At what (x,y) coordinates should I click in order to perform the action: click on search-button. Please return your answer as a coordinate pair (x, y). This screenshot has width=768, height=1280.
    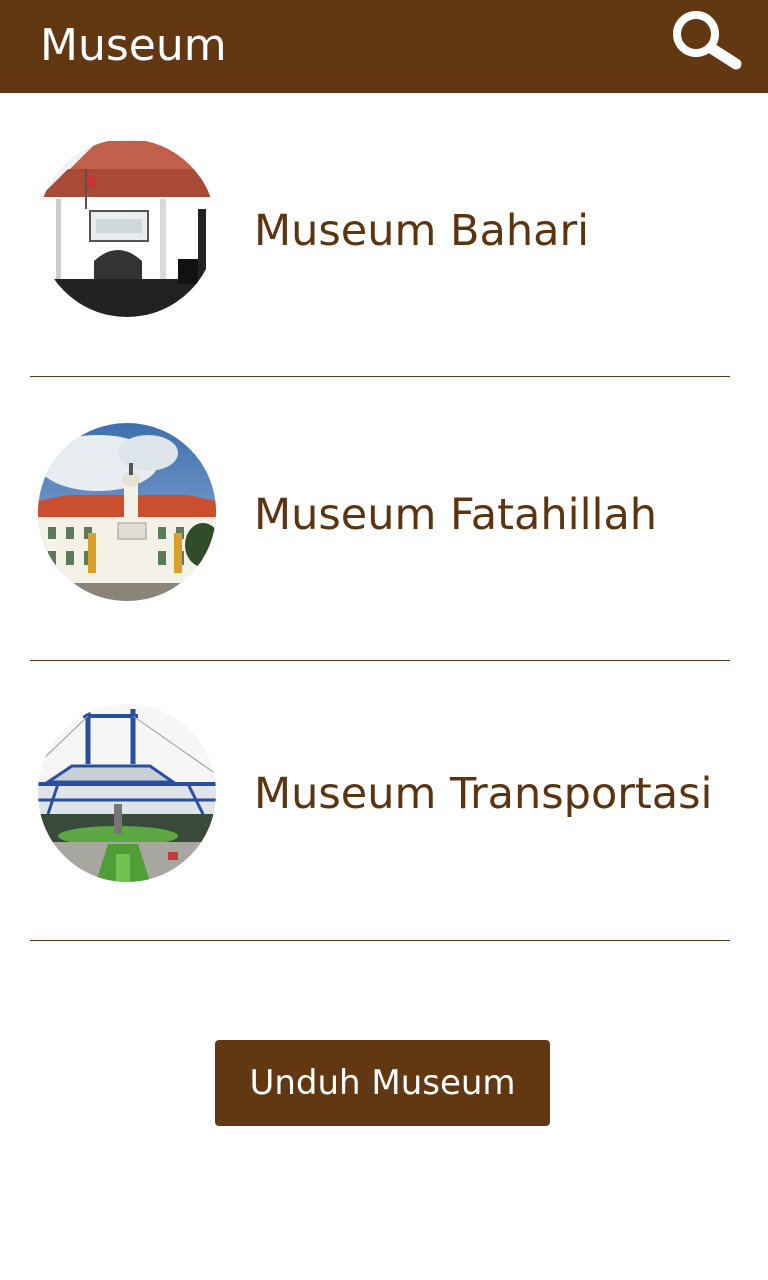
    Looking at the image, I should click on (706, 39).